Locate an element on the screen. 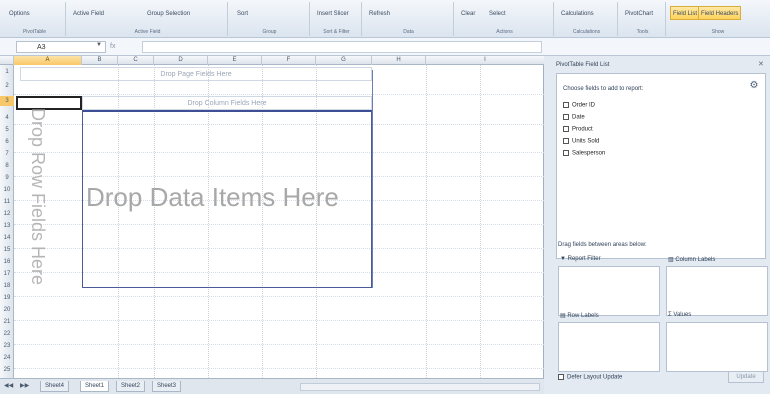  row-header: 22 is located at coordinates (7, 334).